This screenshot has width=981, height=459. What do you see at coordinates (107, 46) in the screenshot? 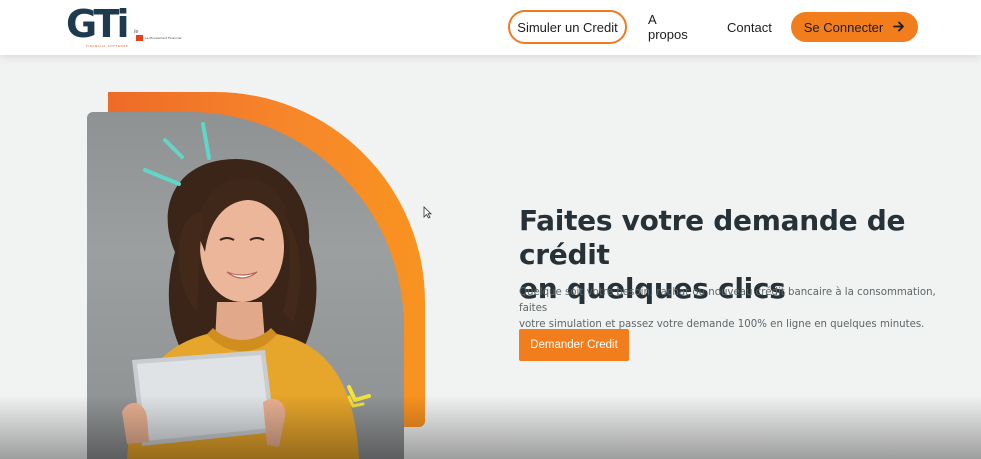
I see `logo-tagline: FINANCIAL SOFTWARE` at bounding box center [107, 46].